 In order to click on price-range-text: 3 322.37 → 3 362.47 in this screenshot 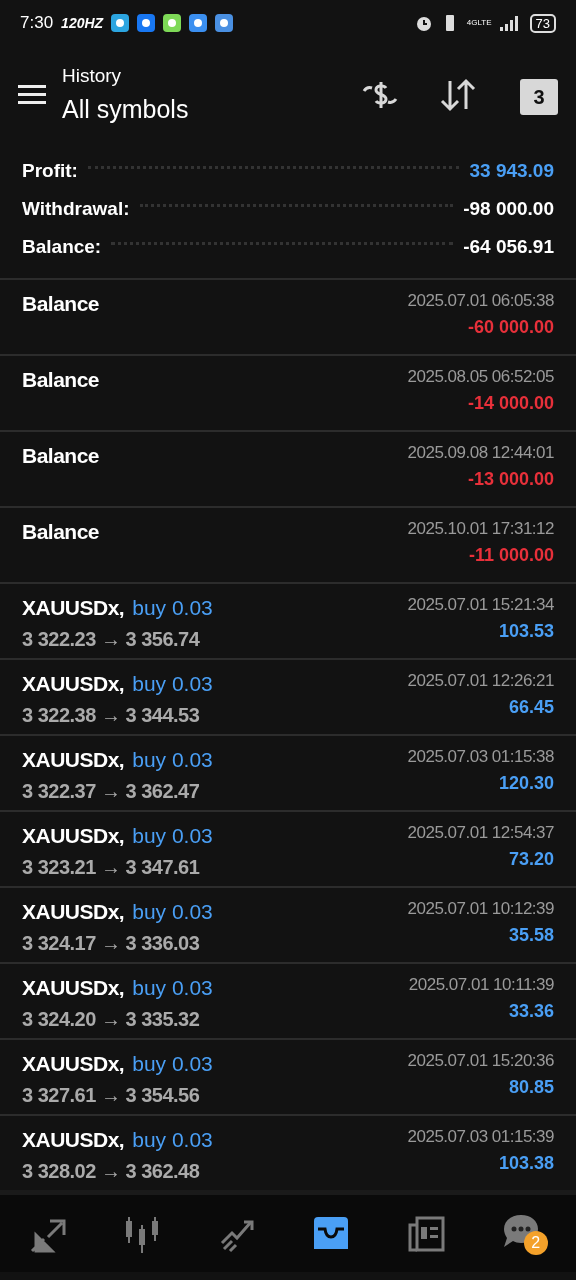, I will do `click(111, 791)`.